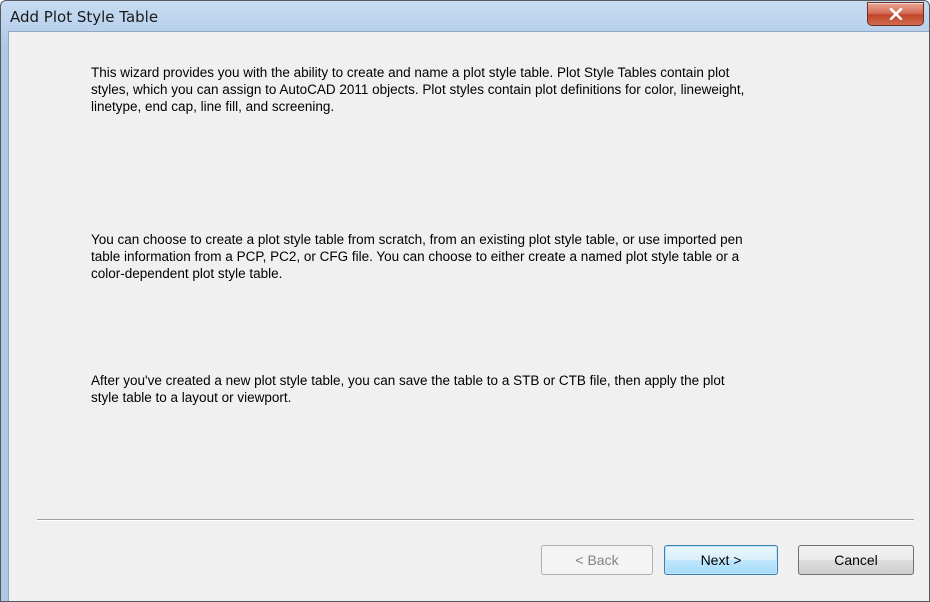  I want to click on separator-line, so click(475, 520).